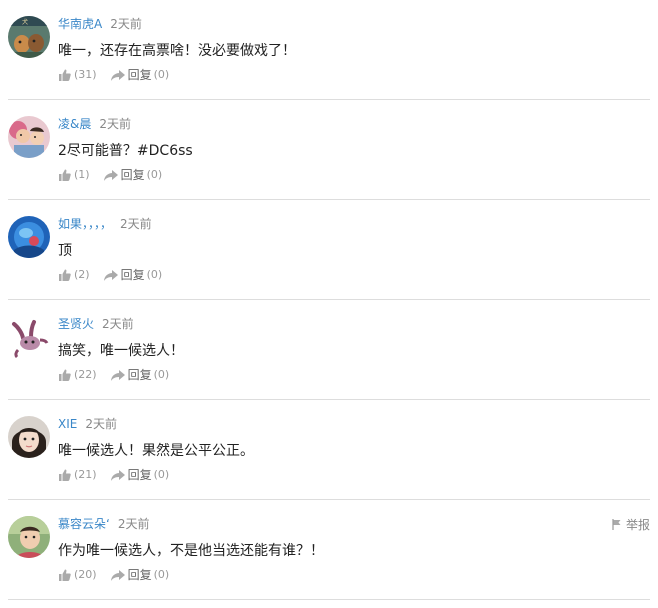  What do you see at coordinates (85, 574) in the screenshot?
I see `like-count: (20)` at bounding box center [85, 574].